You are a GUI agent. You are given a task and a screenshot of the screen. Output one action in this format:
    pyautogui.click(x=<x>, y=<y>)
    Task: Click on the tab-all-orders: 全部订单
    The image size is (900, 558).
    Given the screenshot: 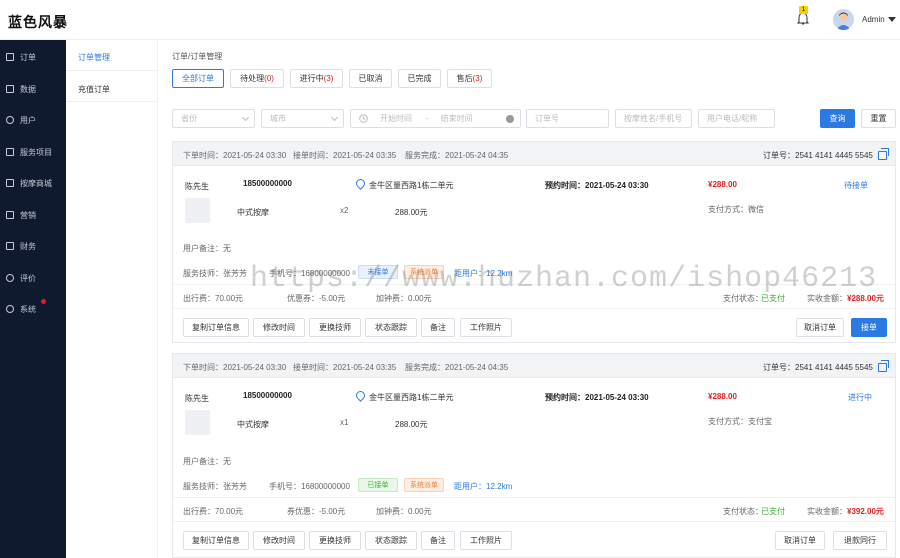 What is the action you would take?
    pyautogui.click(x=198, y=78)
    